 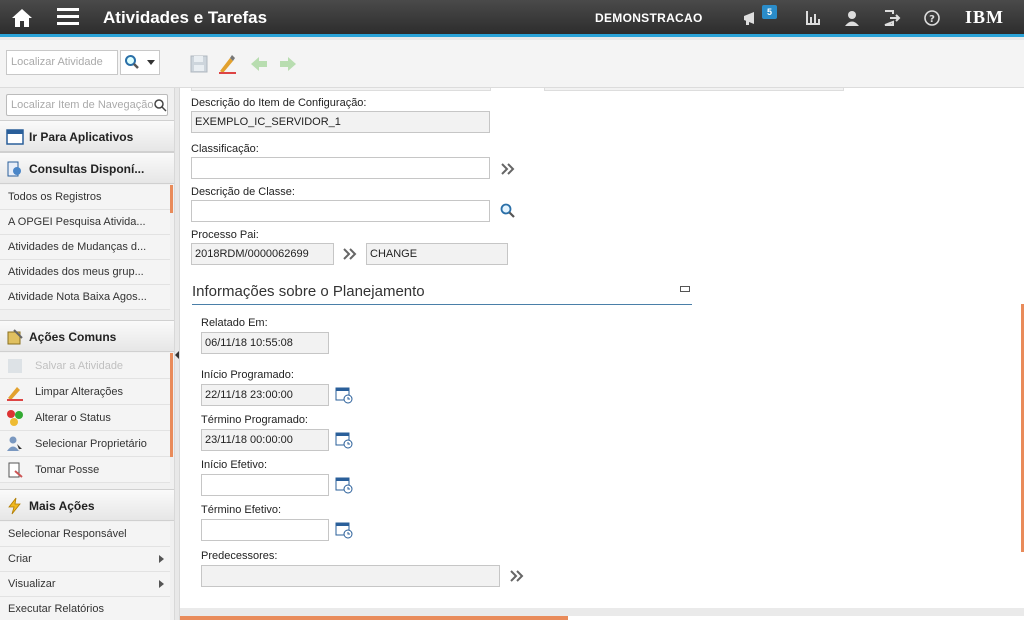 I want to click on actual-start-input, so click(x=265, y=485).